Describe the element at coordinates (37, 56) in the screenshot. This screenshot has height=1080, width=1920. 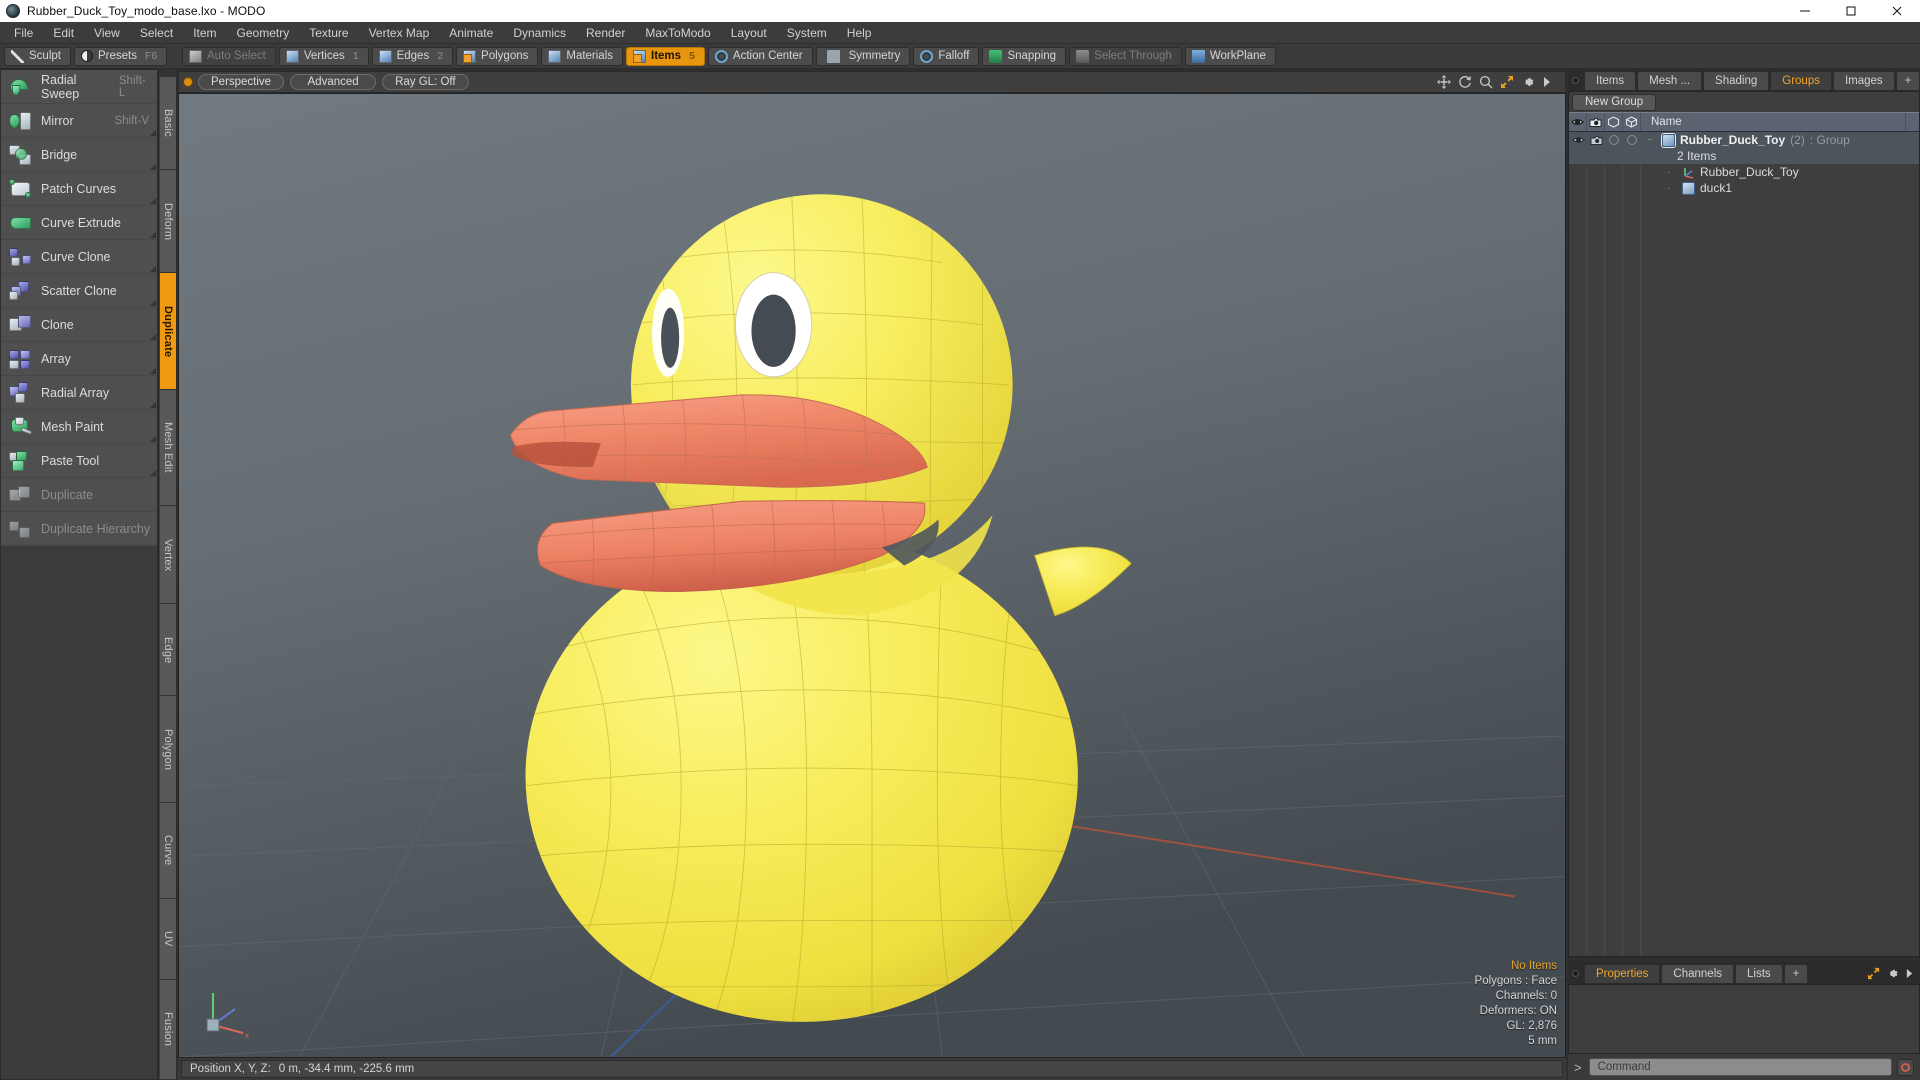
I see `tab-sculpt: Sculpt` at that location.